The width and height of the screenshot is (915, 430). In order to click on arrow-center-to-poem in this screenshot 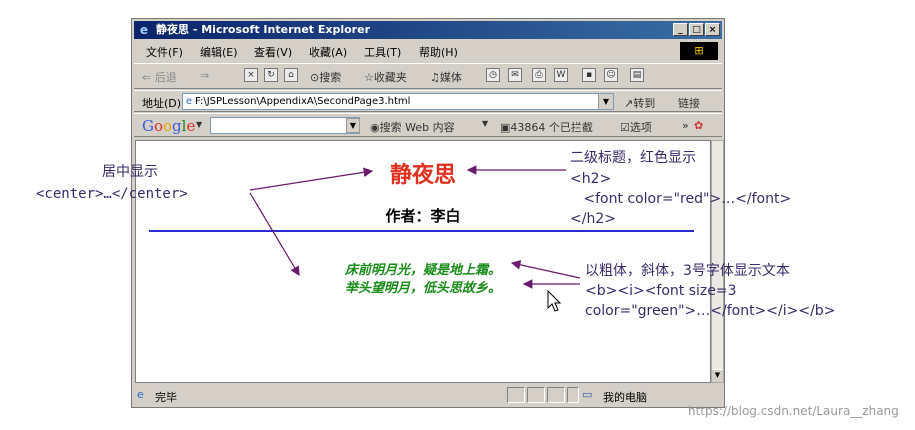, I will do `click(274, 234)`.